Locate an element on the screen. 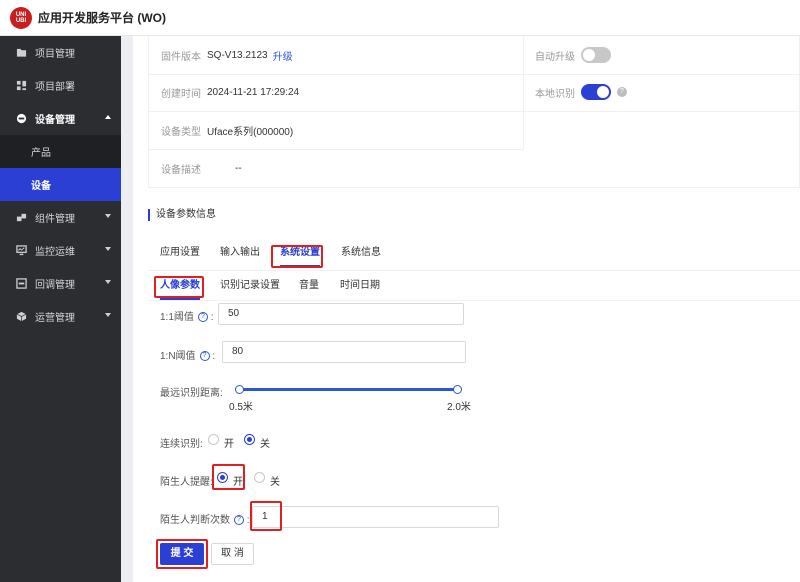  sidebar-item-label: 组件管理 is located at coordinates (55, 219).